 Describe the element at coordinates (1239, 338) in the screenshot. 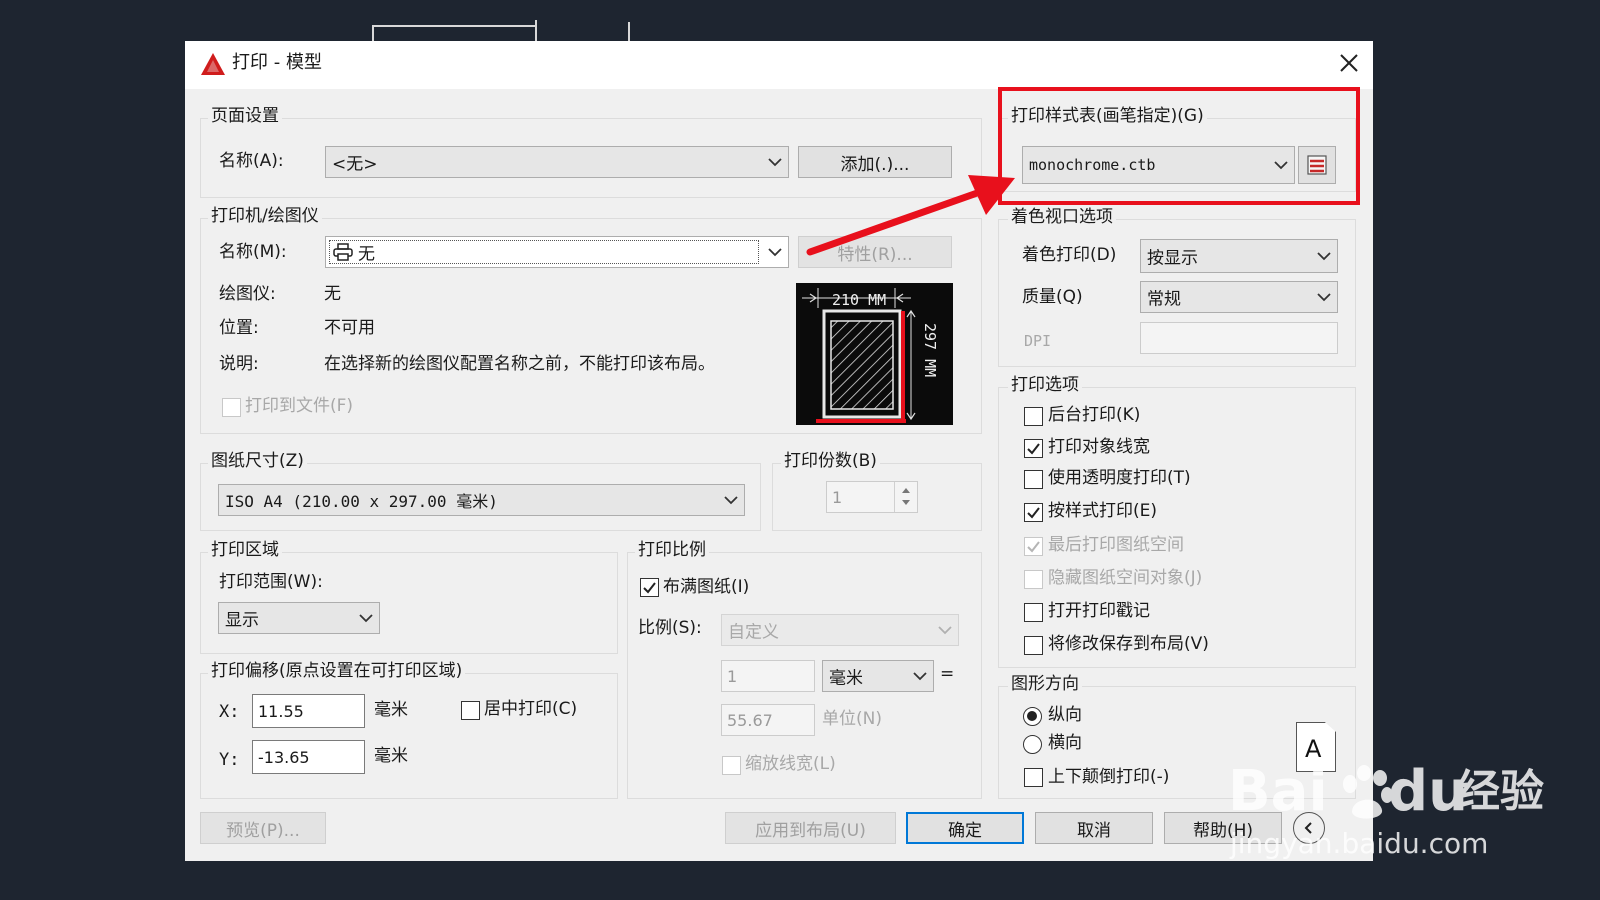

I see `dpi-input` at that location.